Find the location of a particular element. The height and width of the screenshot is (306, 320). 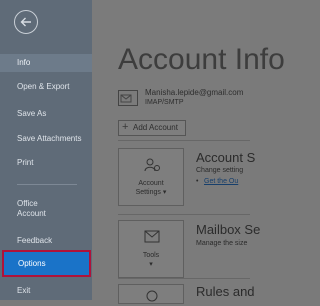

nav-item-label: Open & Export is located at coordinates (43, 86).